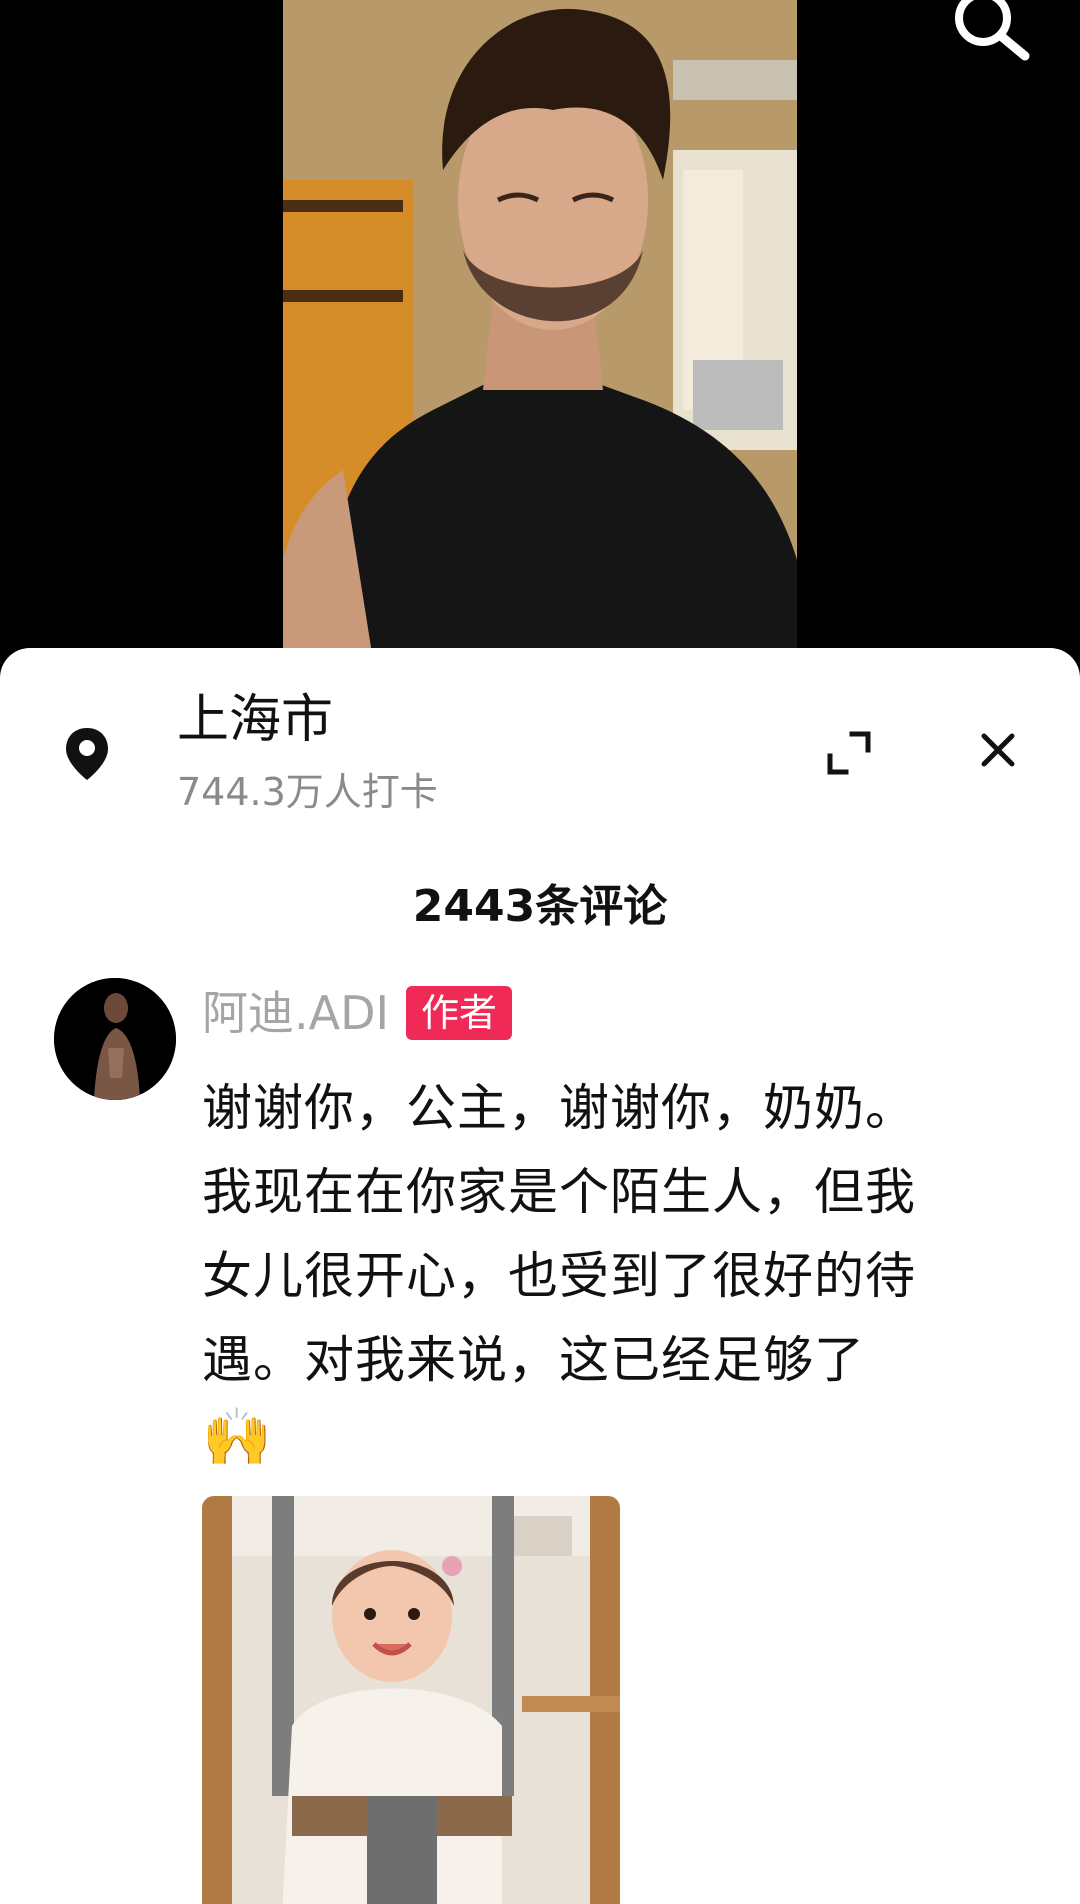 The width and height of the screenshot is (1080, 1904). I want to click on baby-swing-photo, so click(411, 1700).